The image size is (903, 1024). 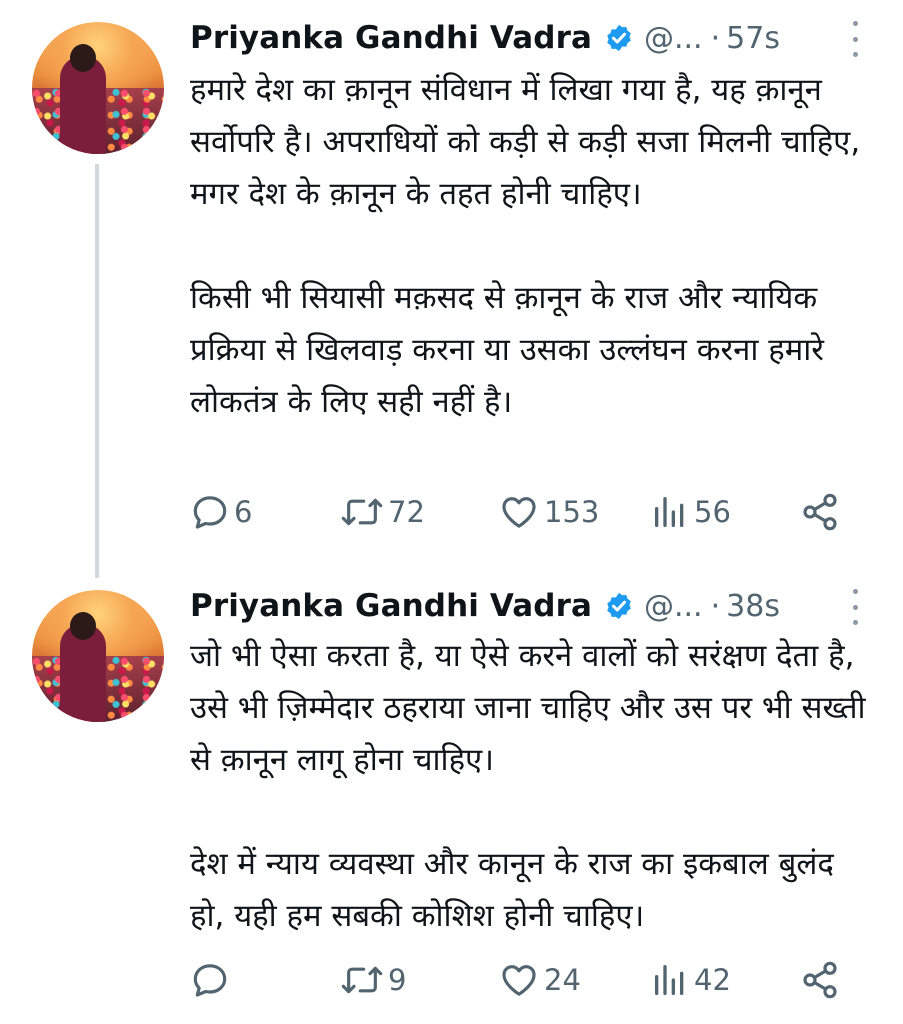 I want to click on like-button: 153, so click(x=548, y=512).